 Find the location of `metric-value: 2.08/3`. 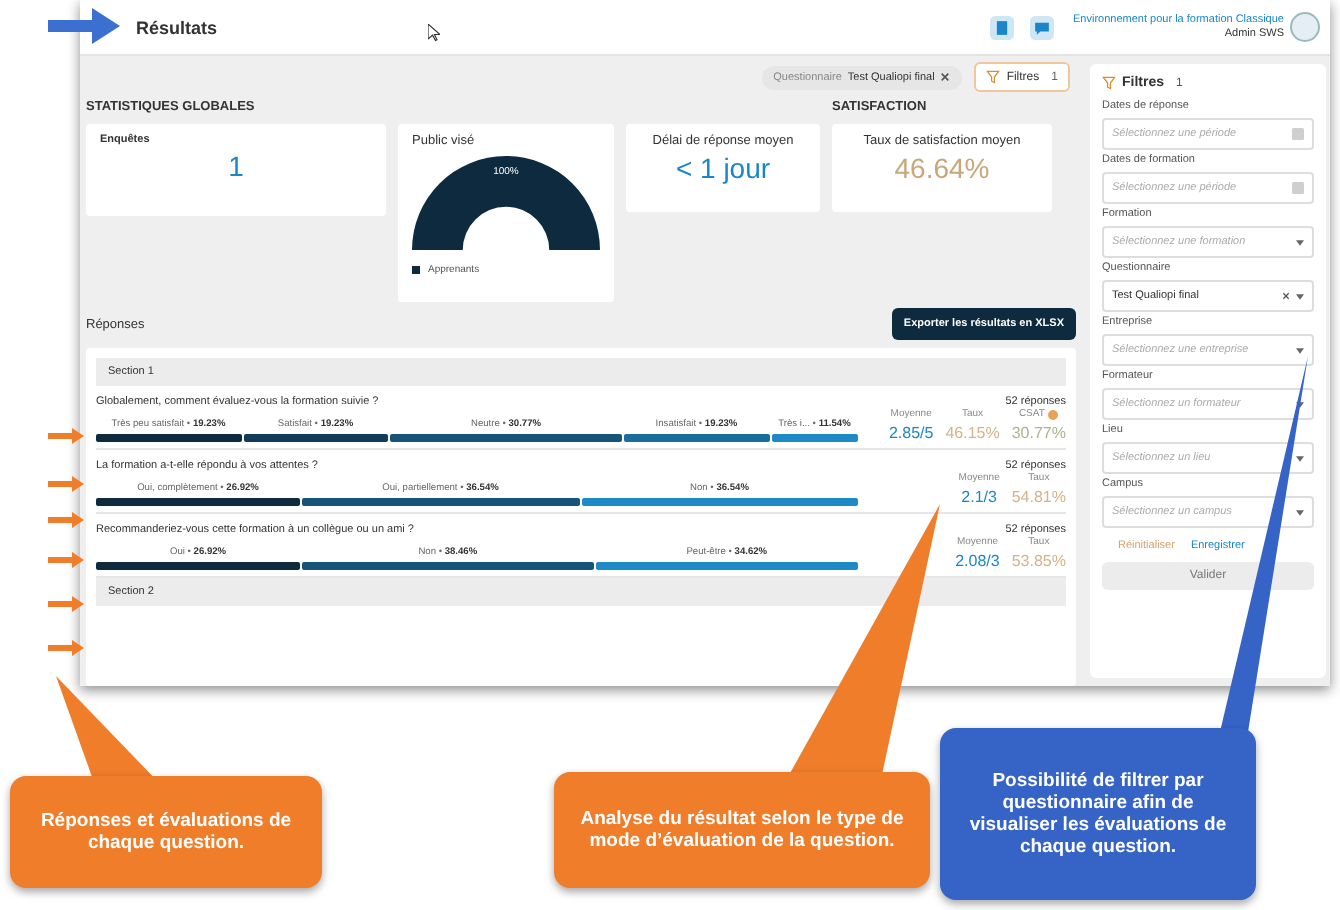

metric-value: 2.08/3 is located at coordinates (977, 561).